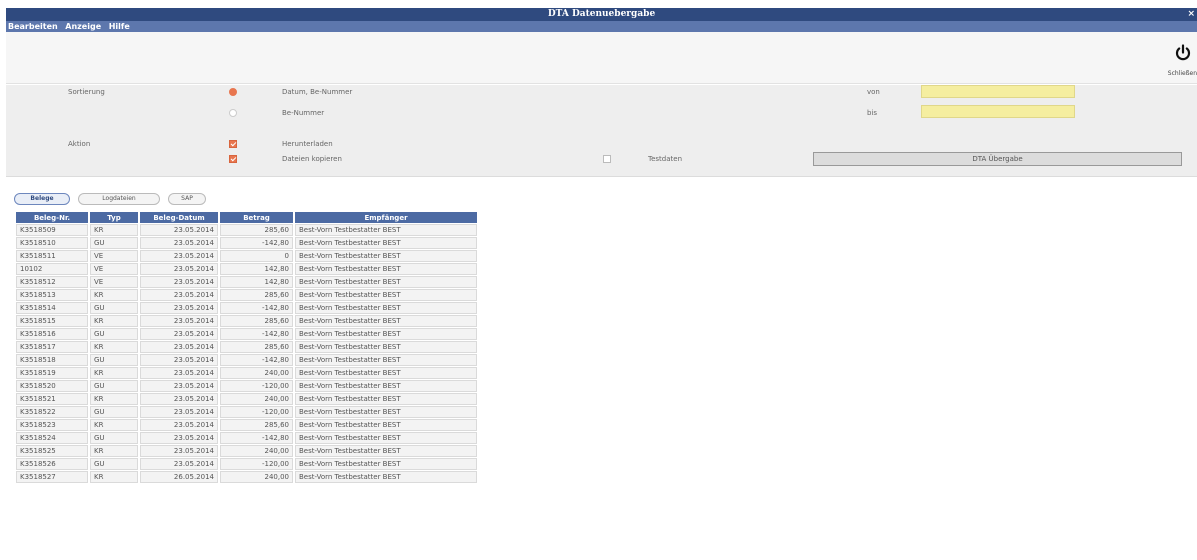 This screenshot has width=1197, height=560. Describe the element at coordinates (52, 321) in the screenshot. I see `cell-beleg-nr: K3518515` at that location.